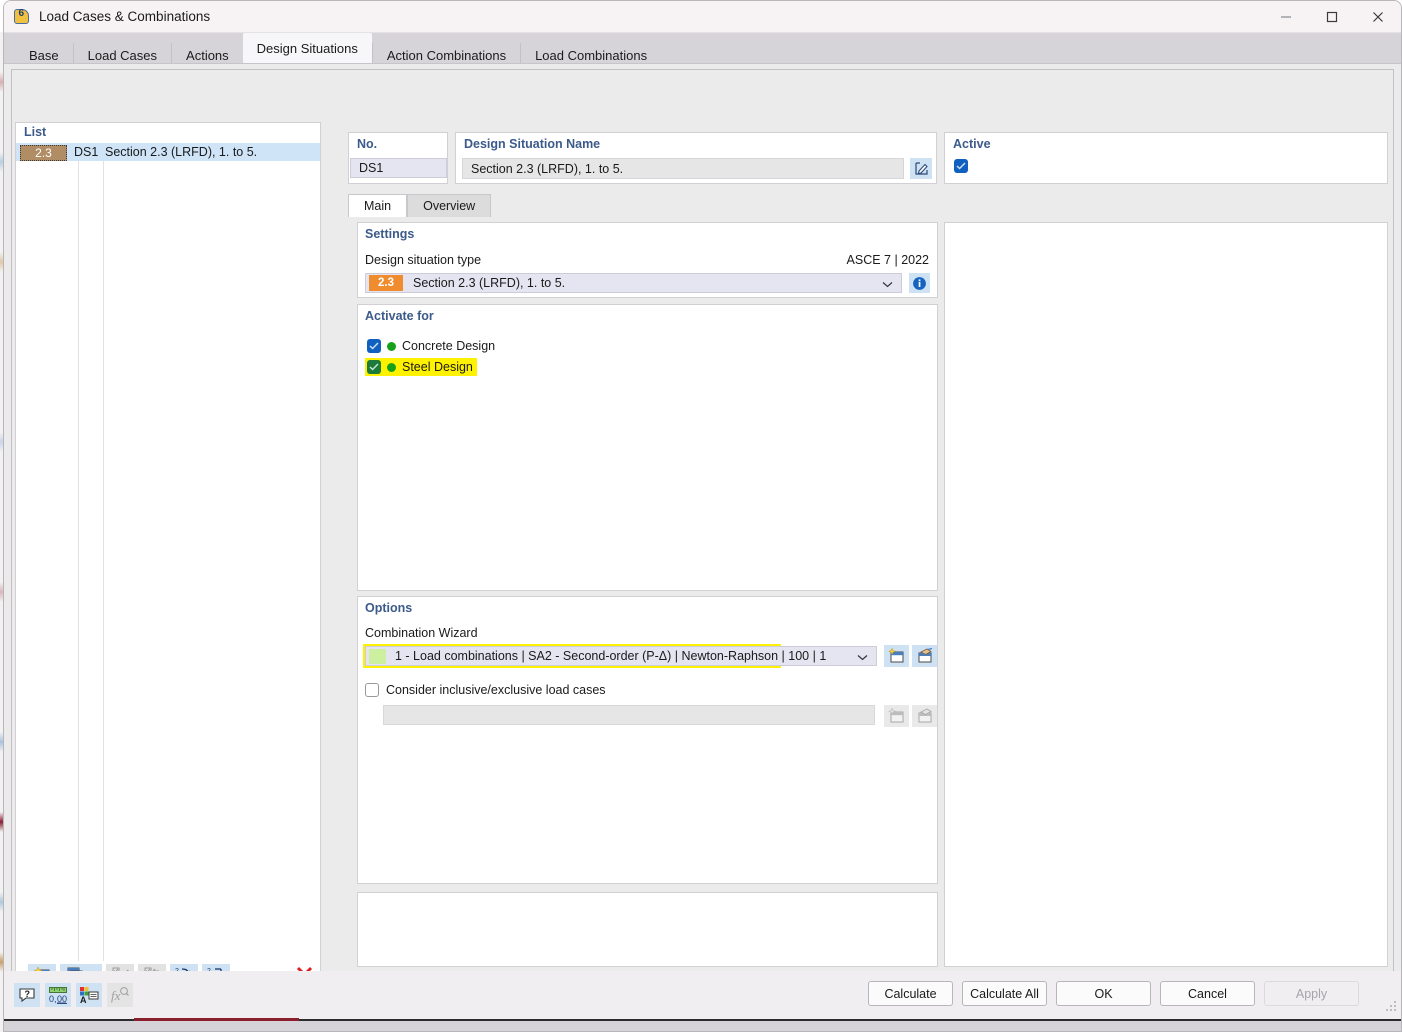 The image size is (1402, 1032). Describe the element at coordinates (378, 205) in the screenshot. I see `tab-main: Main` at that location.